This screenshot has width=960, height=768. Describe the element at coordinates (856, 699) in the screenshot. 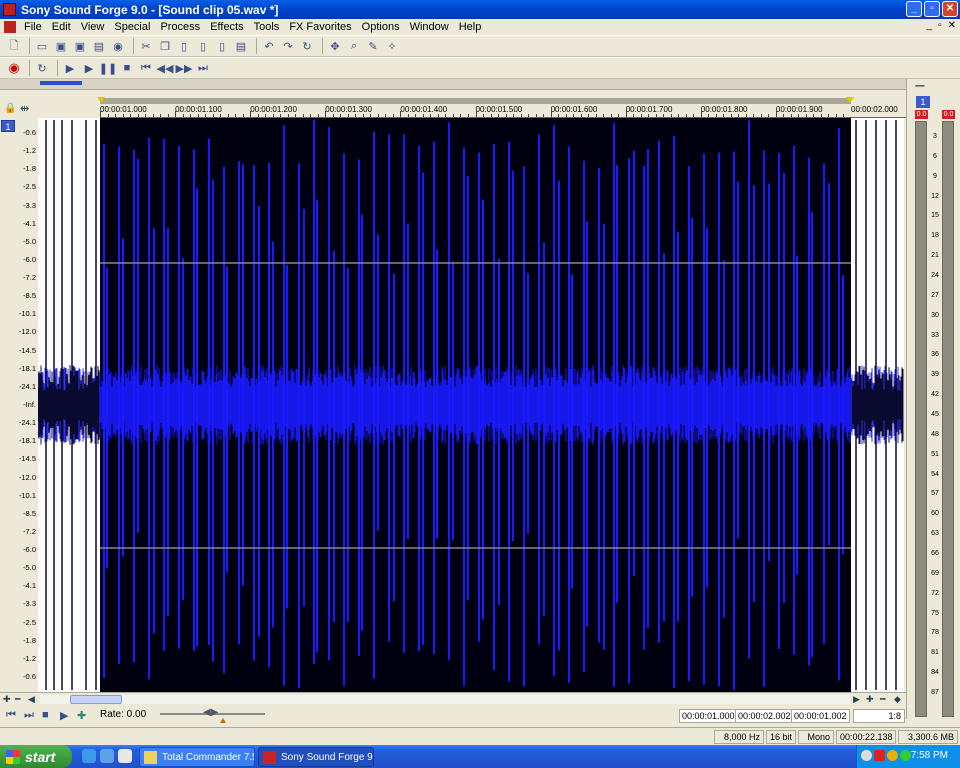

I see `scroll-right-icon: ▶` at that location.